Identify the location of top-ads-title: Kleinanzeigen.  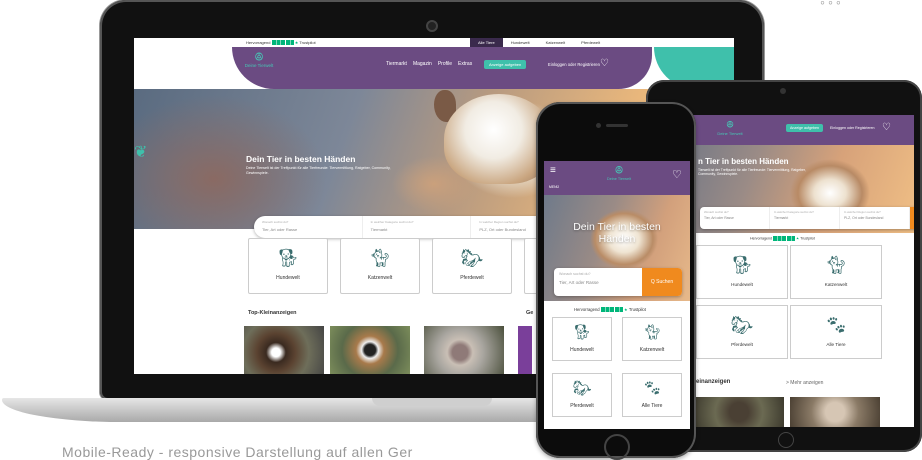
(710, 382).